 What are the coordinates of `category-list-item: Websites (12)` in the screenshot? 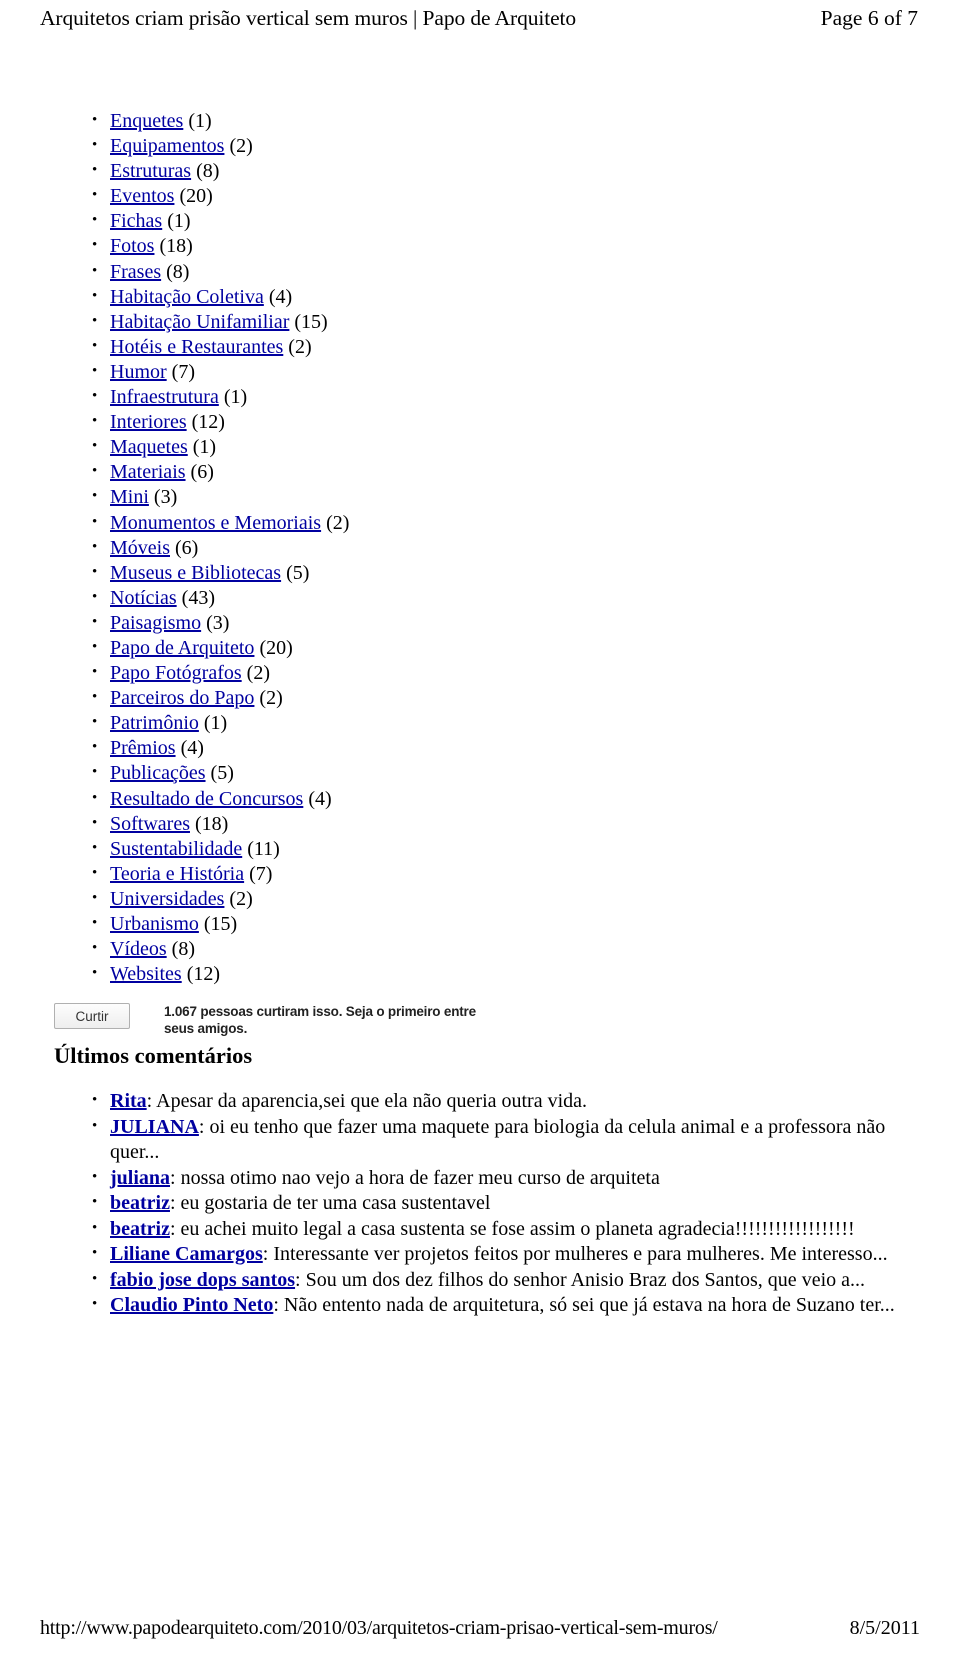 It's located at (480, 974).